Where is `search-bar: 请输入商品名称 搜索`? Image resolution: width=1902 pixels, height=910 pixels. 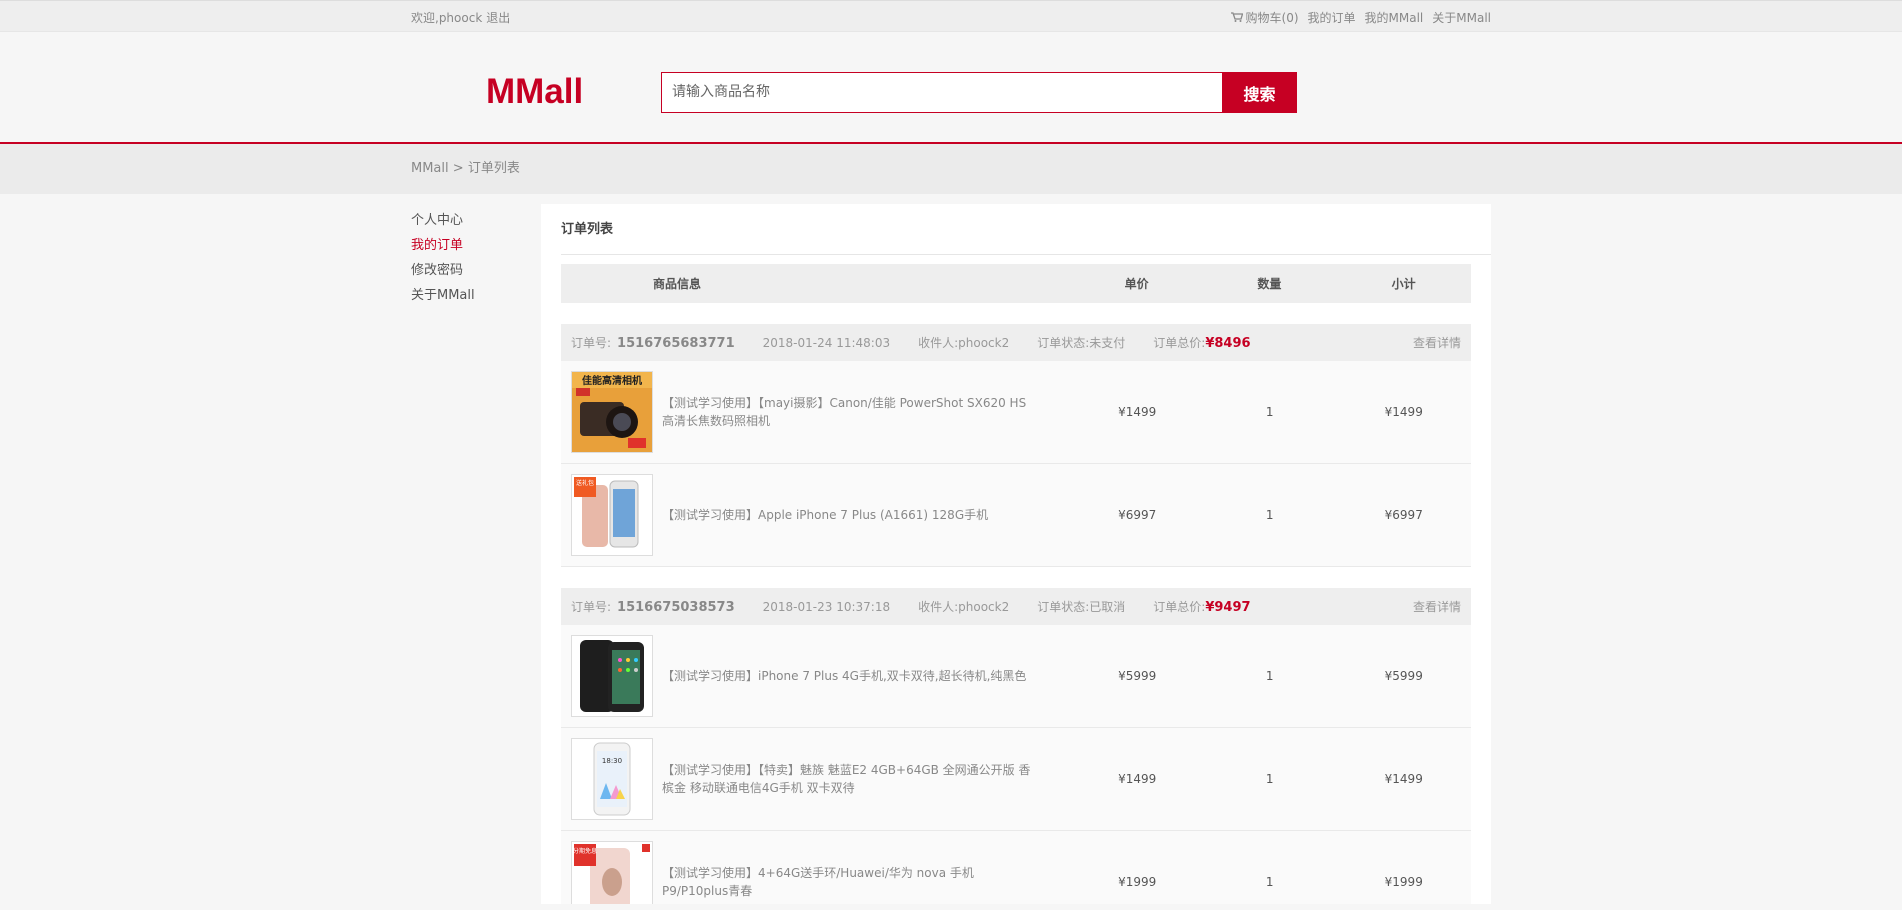 search-bar: 请输入商品名称 搜索 is located at coordinates (979, 92).